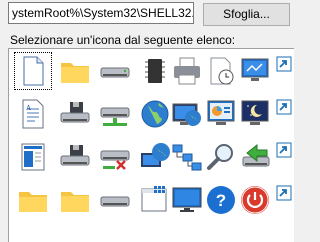 This screenshot has width=320, height=242. I want to click on monitor-icon, so click(187, 199).